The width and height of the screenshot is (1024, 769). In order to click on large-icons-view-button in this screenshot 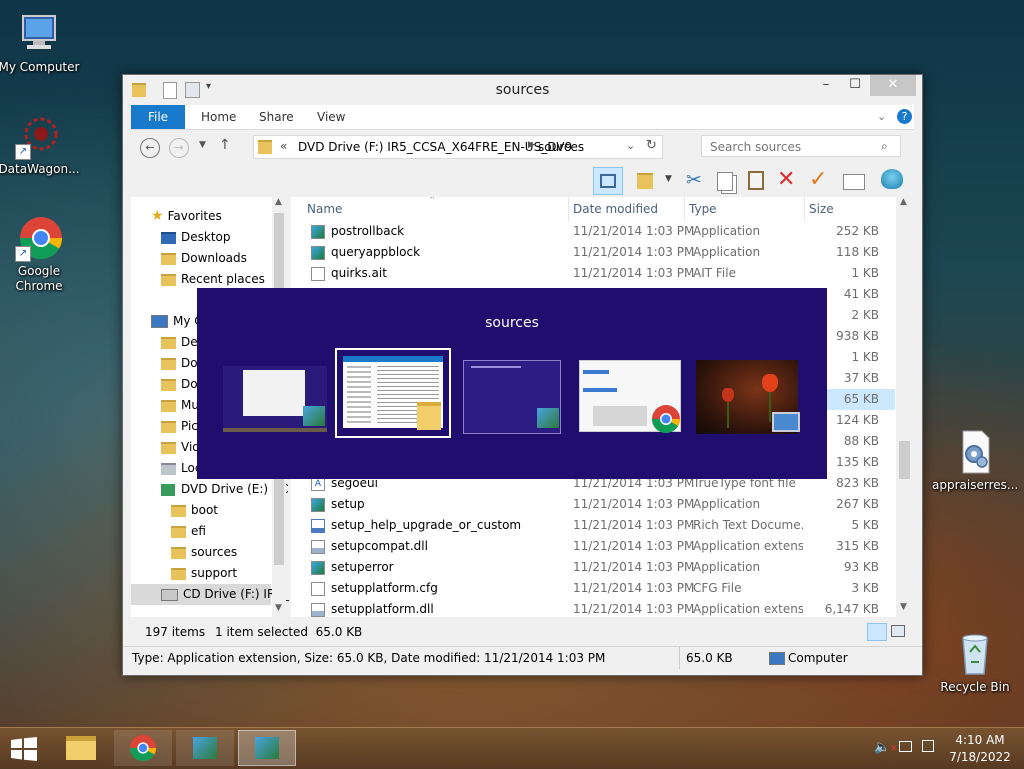, I will do `click(898, 631)`.